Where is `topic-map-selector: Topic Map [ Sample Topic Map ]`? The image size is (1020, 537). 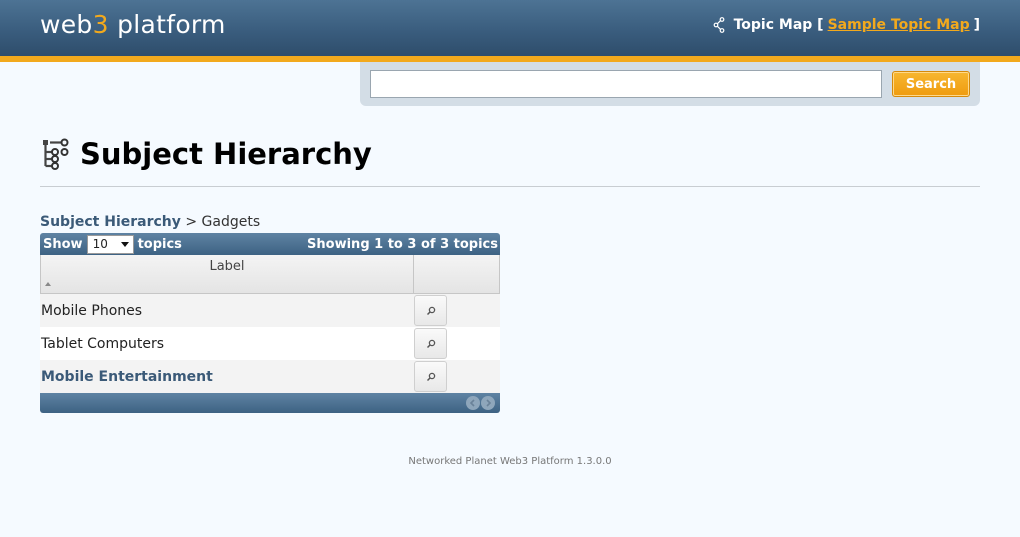 topic-map-selector: Topic Map [ Sample Topic Map ] is located at coordinates (846, 25).